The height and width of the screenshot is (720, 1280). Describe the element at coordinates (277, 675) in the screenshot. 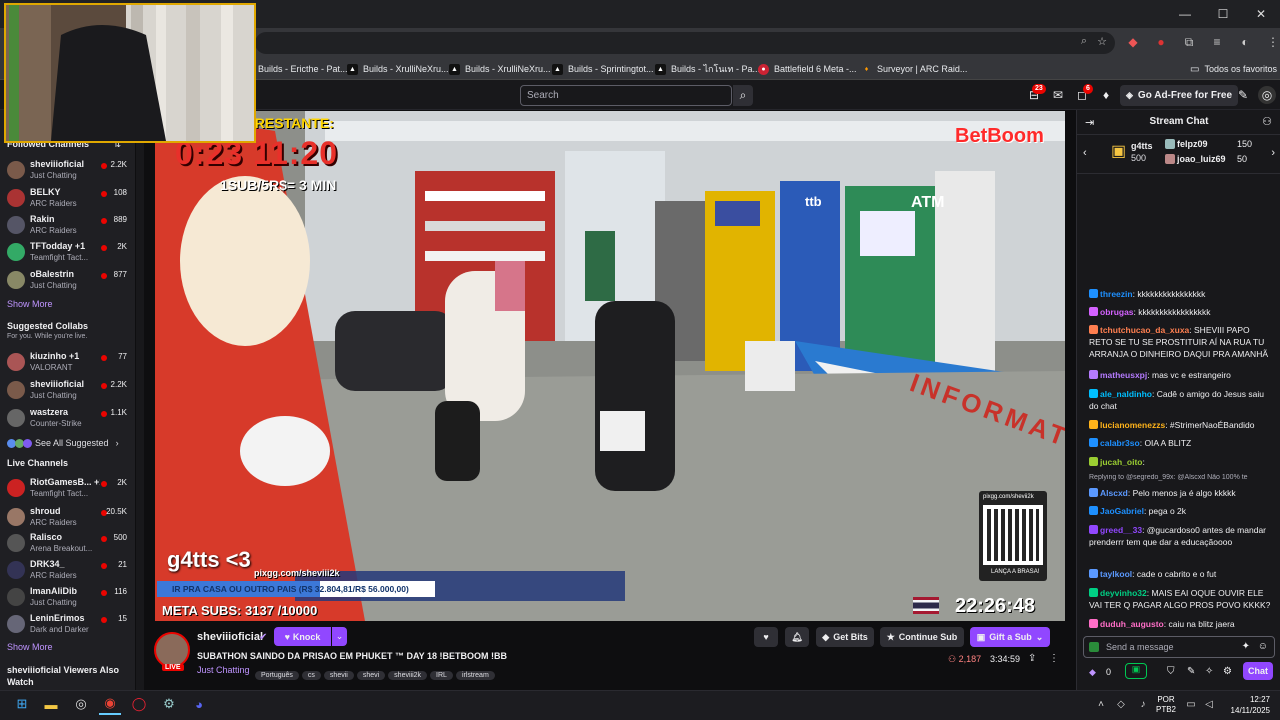

I see `tag: Português` at that location.